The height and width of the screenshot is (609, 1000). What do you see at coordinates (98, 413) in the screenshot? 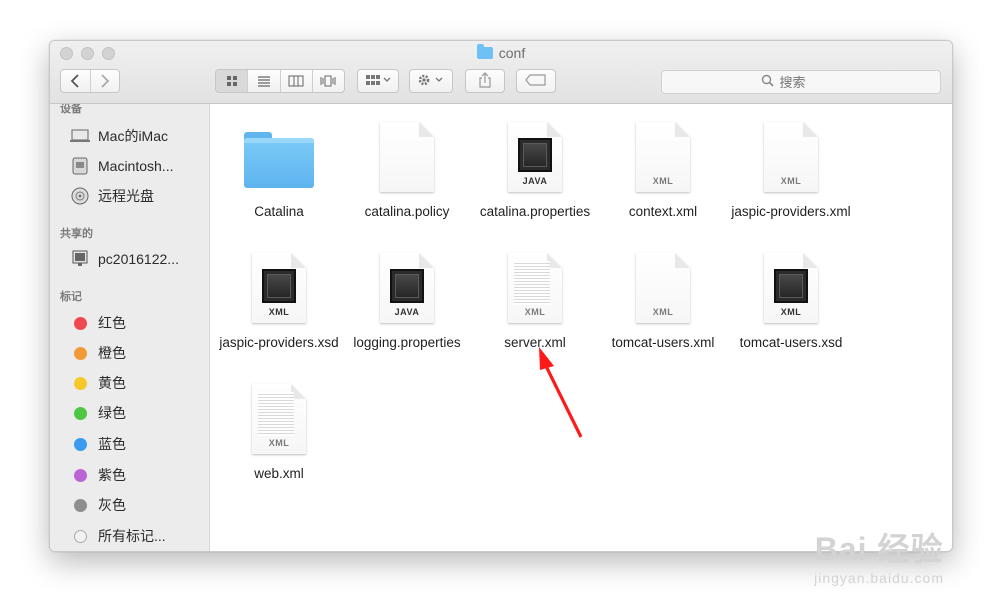
I see `sidebar-tag-green: 绿色` at bounding box center [98, 413].